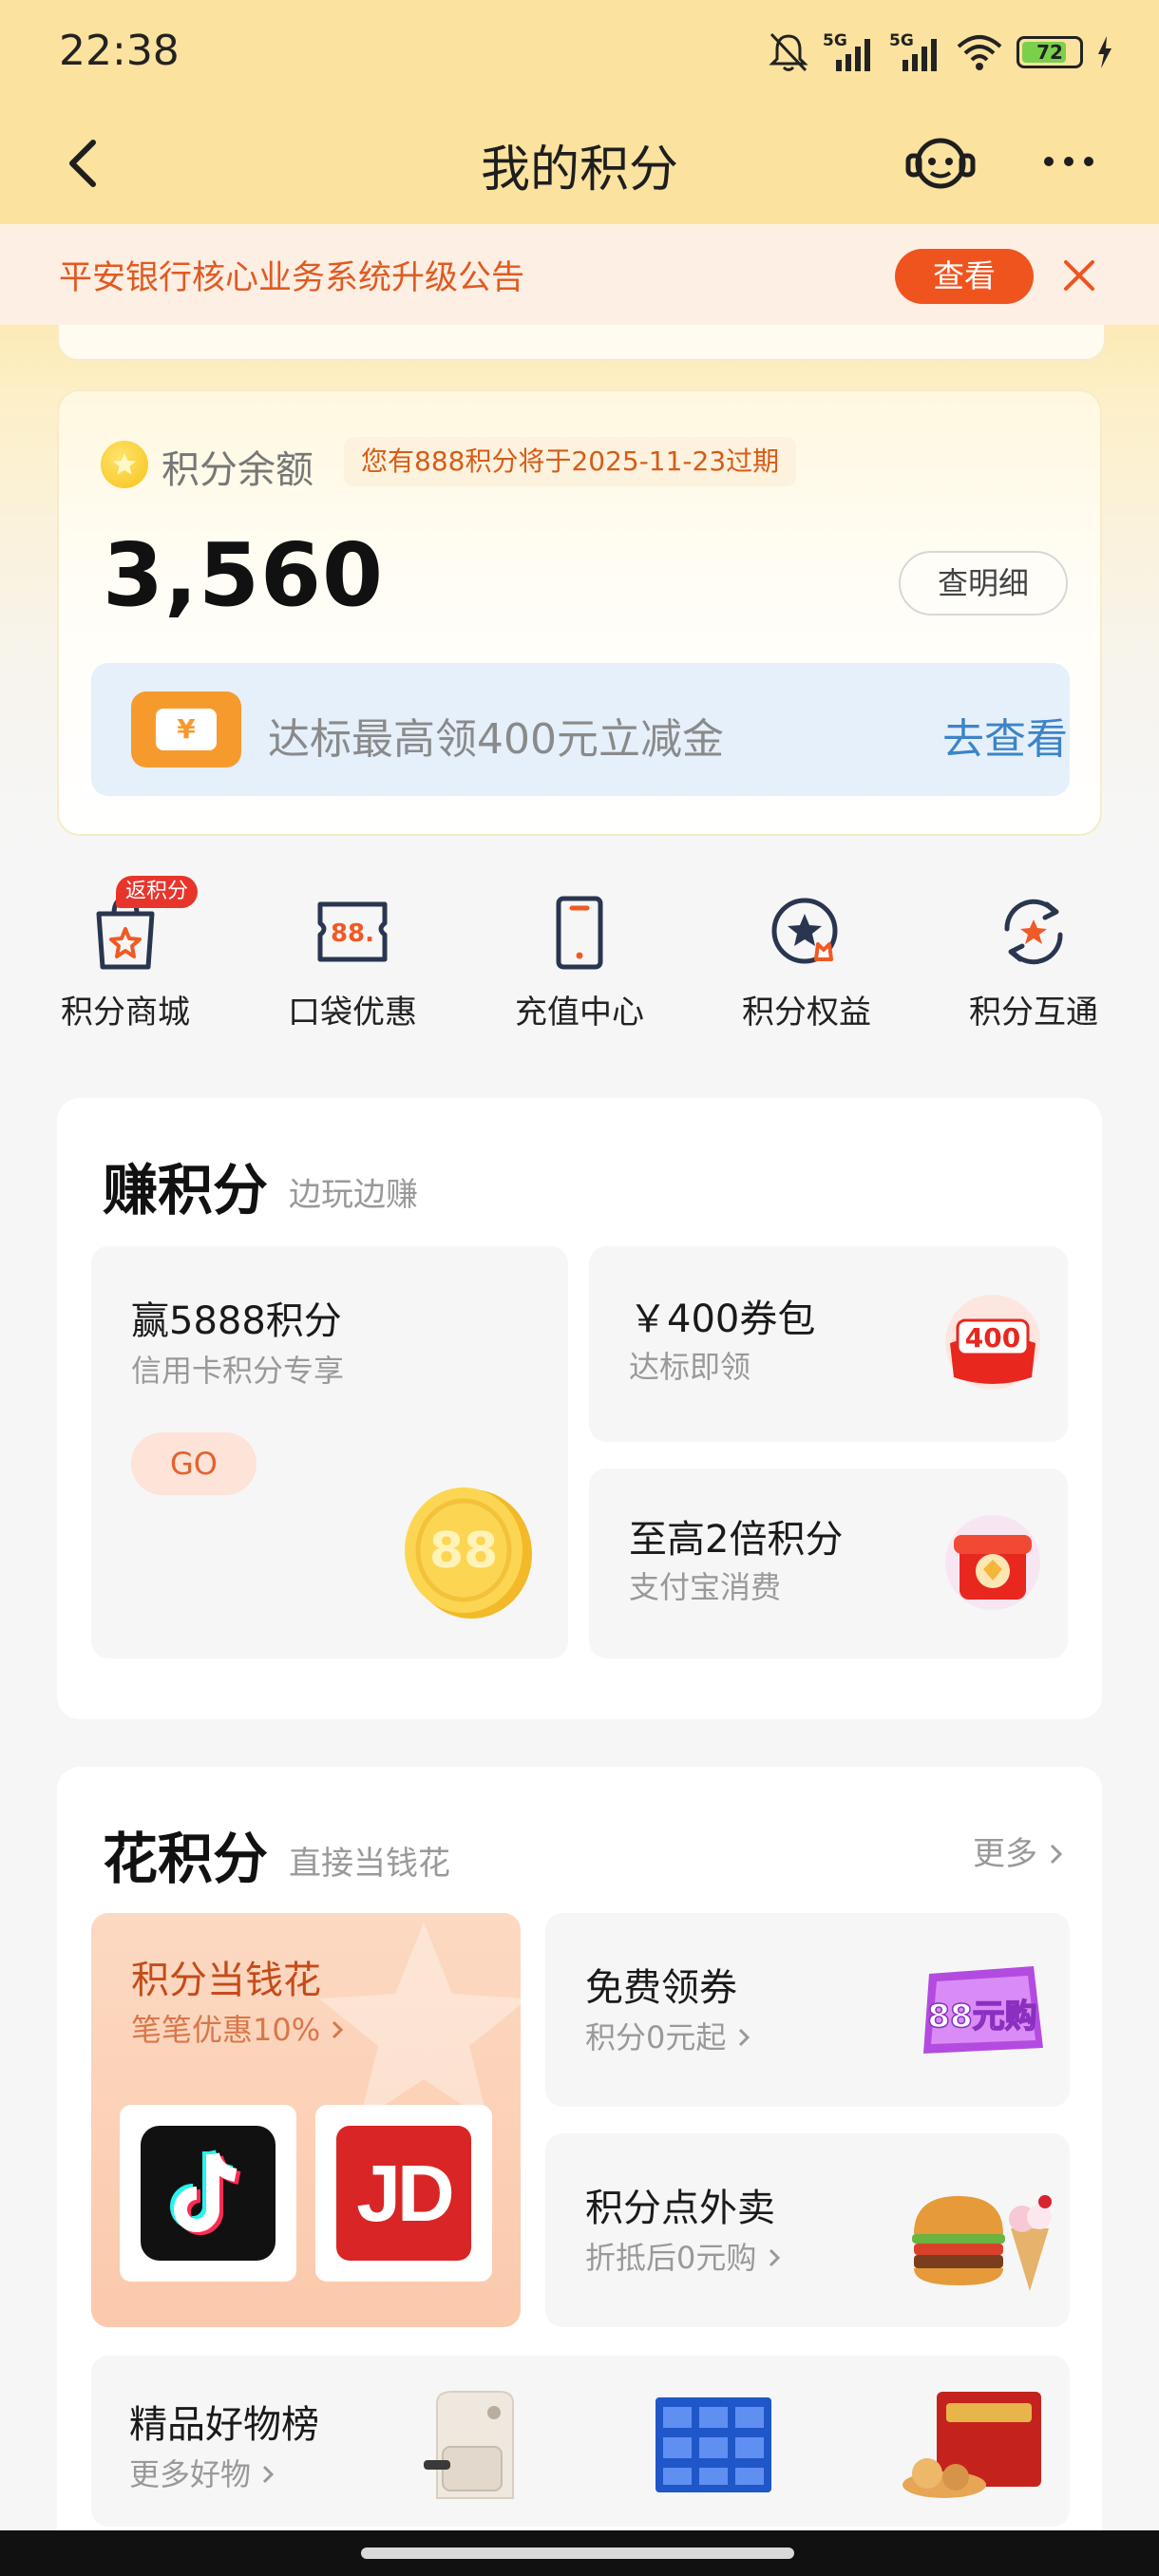 This screenshot has width=1159, height=2576. What do you see at coordinates (661, 1988) in the screenshot?
I see `tile-title: 免费领券` at bounding box center [661, 1988].